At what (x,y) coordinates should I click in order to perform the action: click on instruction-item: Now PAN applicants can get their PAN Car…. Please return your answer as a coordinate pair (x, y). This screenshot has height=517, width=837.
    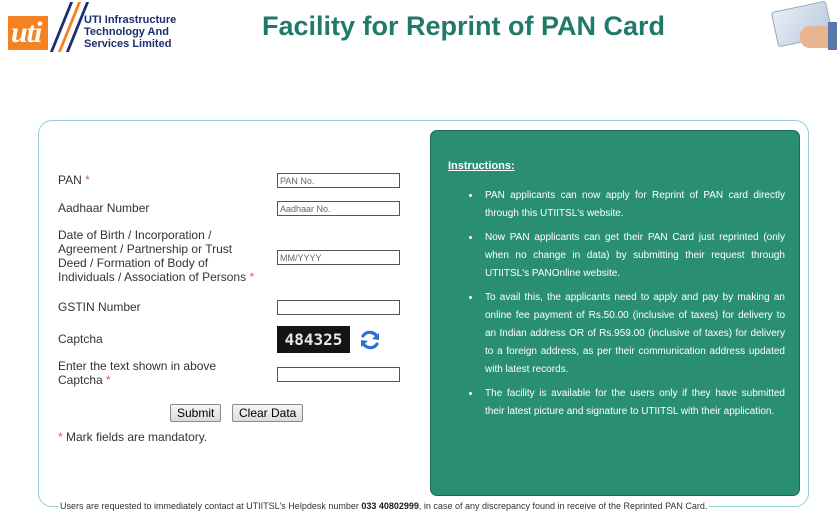
    Looking at the image, I should click on (620, 256).